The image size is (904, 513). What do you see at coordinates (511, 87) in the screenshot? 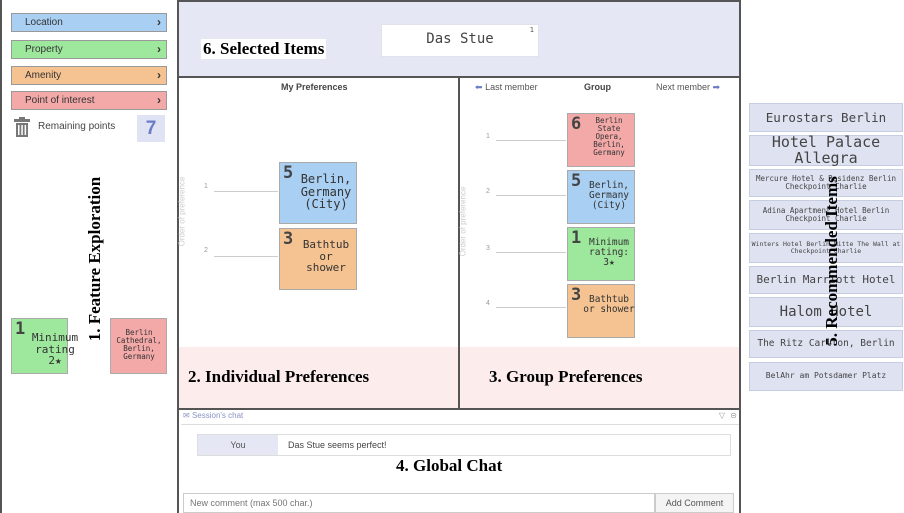
I see `last-member-label: Last member` at bounding box center [511, 87].